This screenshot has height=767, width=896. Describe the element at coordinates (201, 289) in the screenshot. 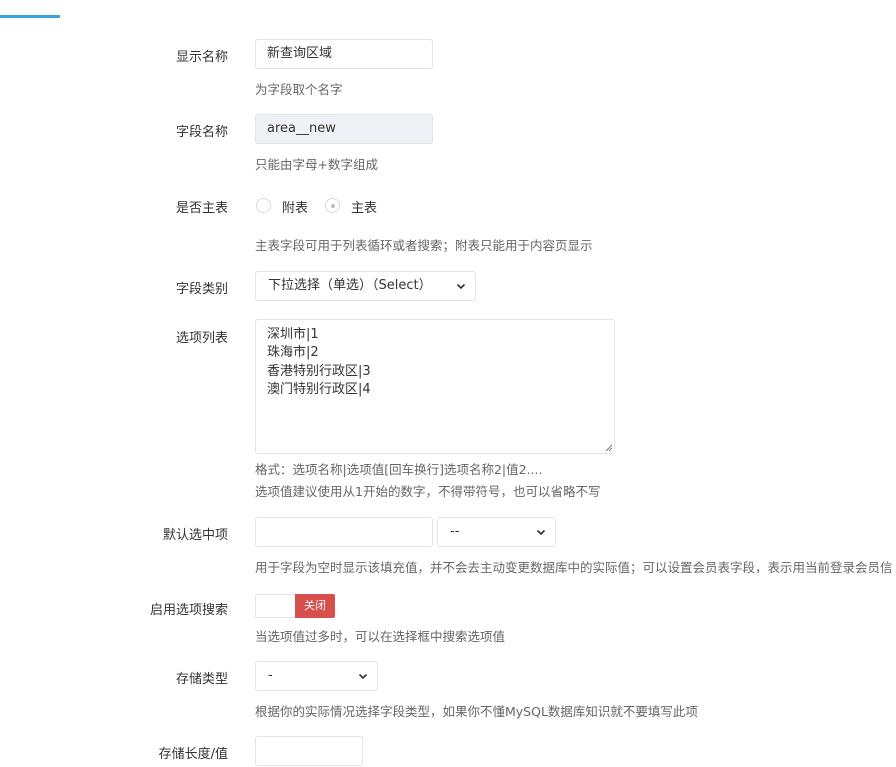

I see `field-type-label: 字段类别` at that location.